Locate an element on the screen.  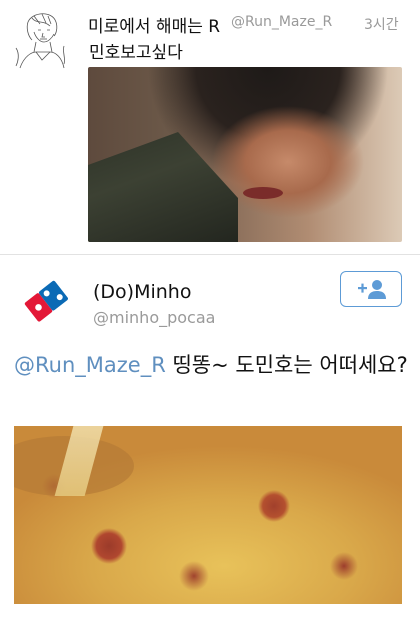
tweet-text: 민호보고싶다 is located at coordinates (136, 53).